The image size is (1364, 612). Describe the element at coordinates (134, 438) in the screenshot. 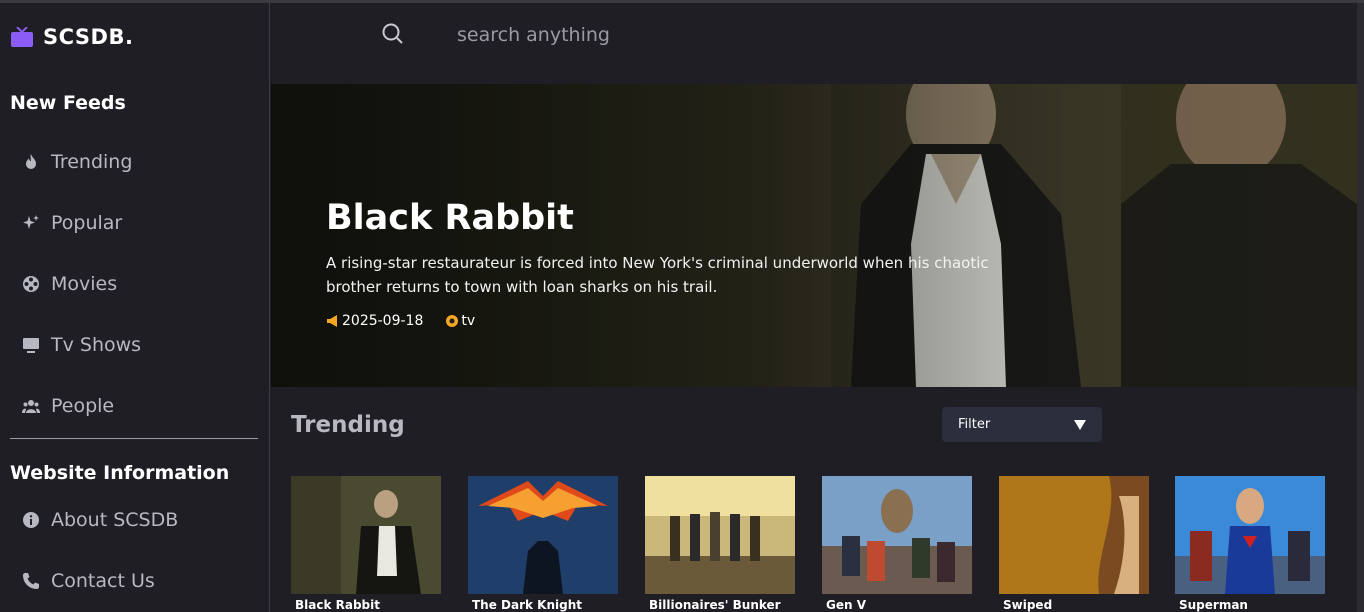

I see `sidebar-divider` at that location.